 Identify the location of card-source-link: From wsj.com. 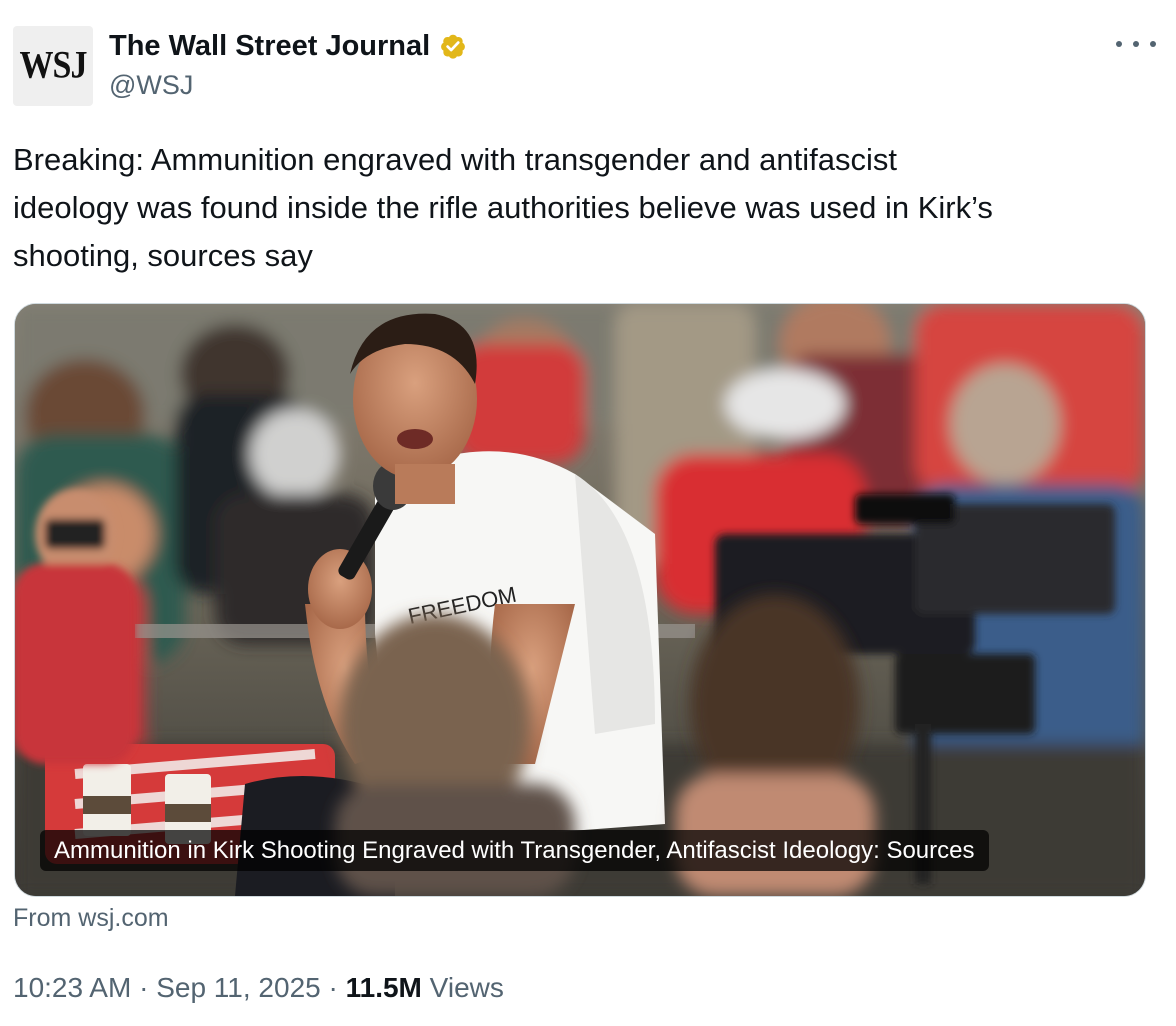
(91, 918).